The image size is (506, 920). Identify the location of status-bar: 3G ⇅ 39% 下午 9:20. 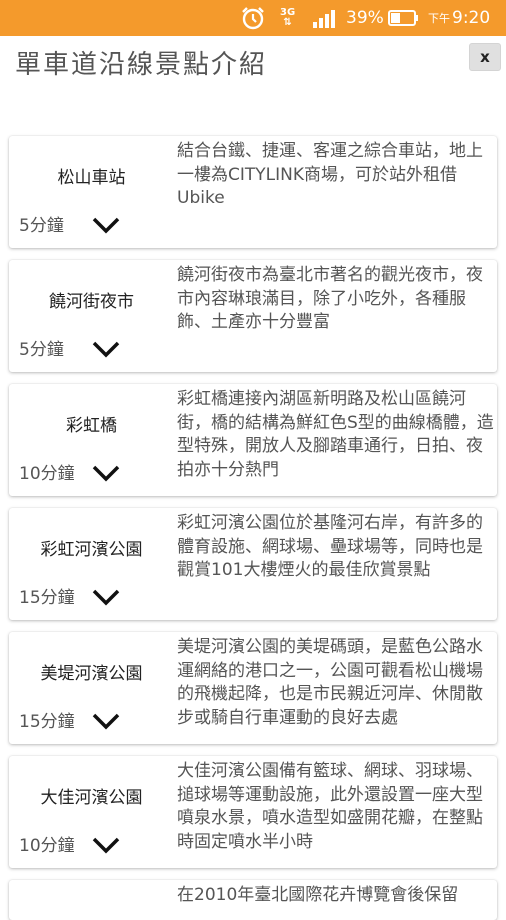
(253, 18).